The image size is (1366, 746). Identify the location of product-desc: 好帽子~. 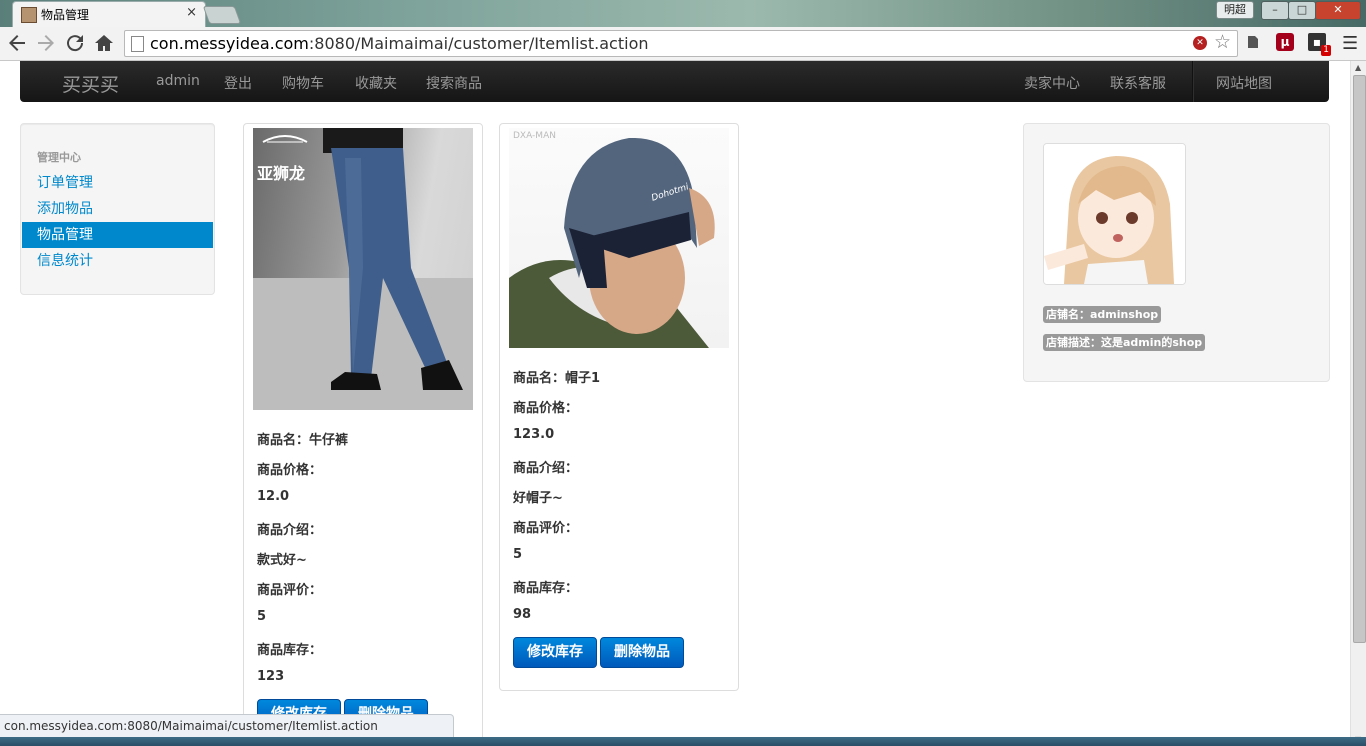
(538, 498).